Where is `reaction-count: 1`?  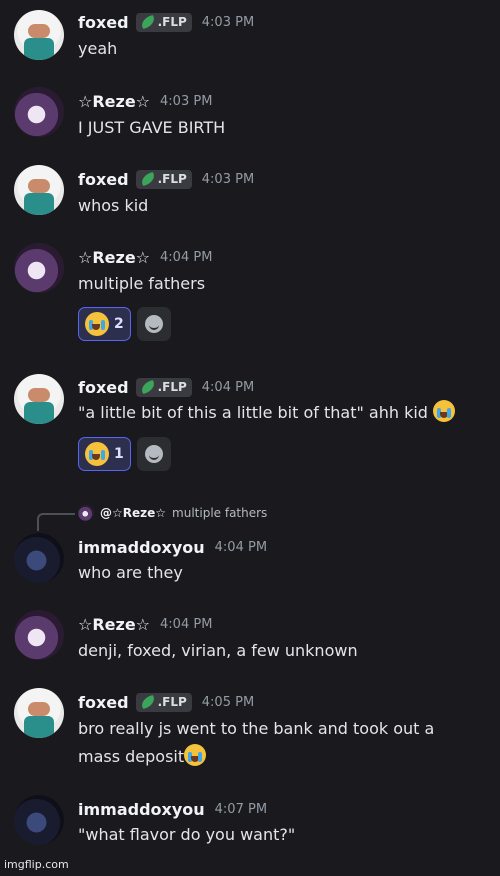
reaction-count: 1 is located at coordinates (119, 454).